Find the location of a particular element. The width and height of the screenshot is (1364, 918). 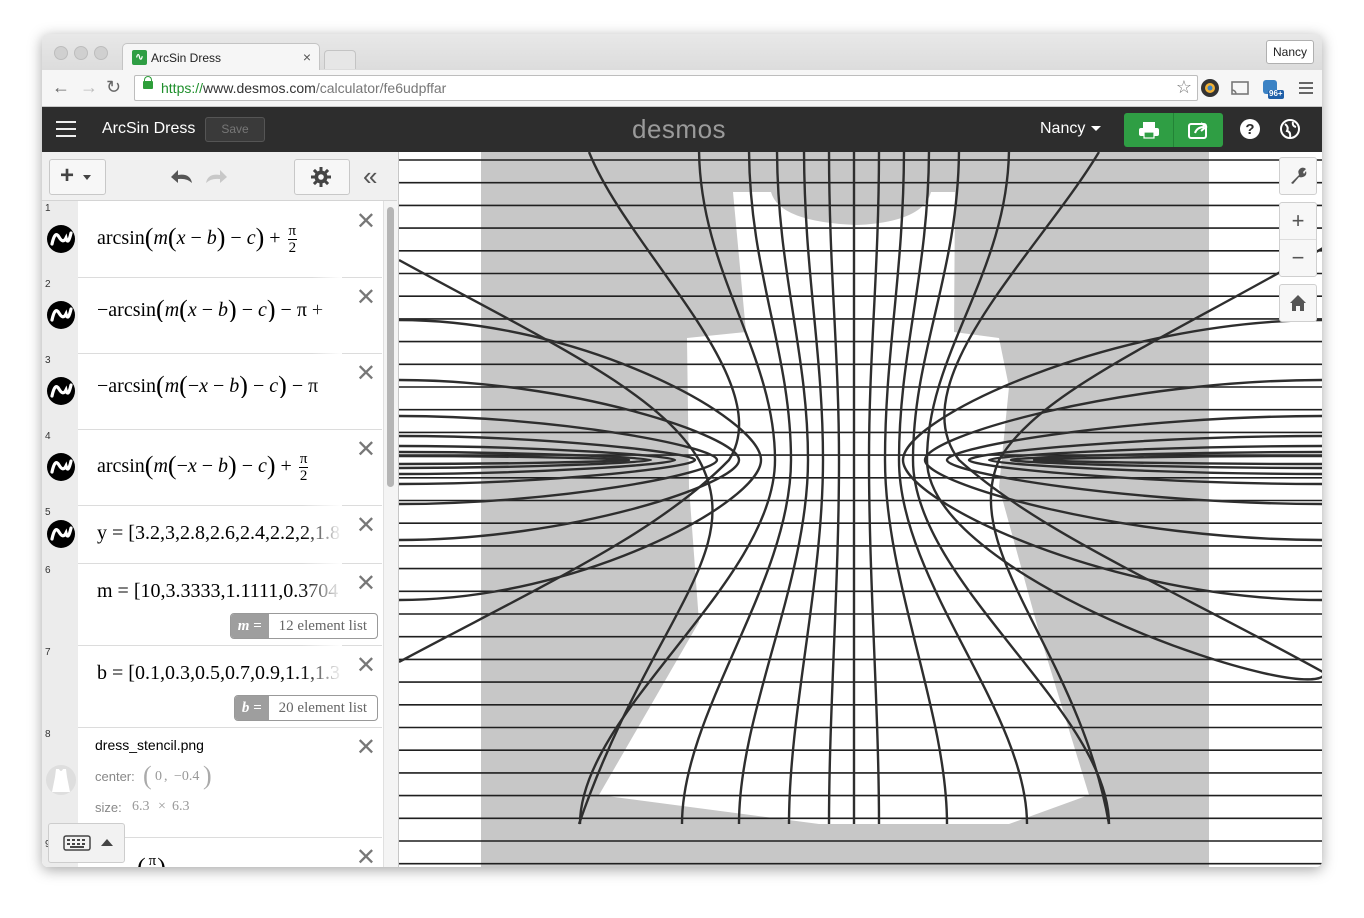

list-length-badge: m = 12 element list is located at coordinates (303, 626).